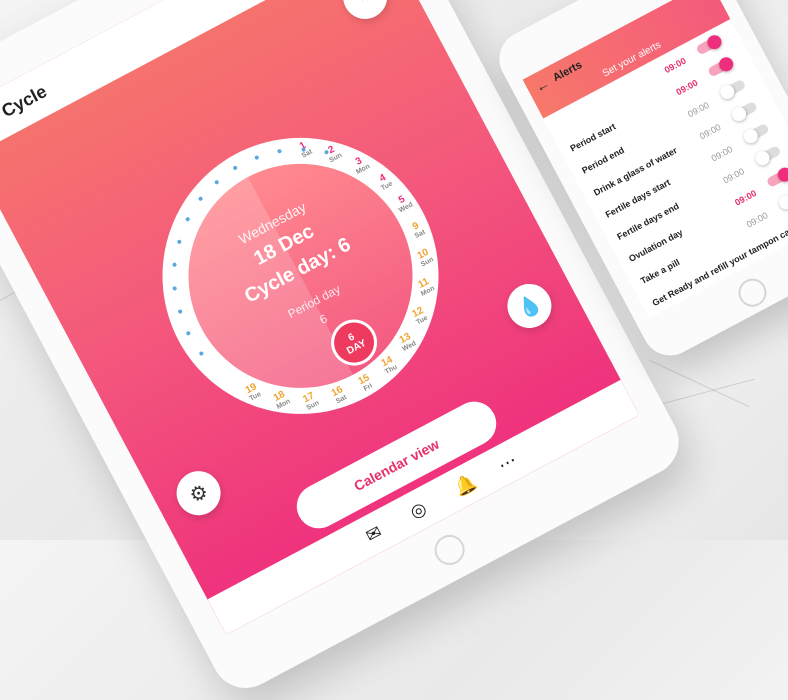  What do you see at coordinates (373, 534) in the screenshot?
I see `envelope-icon: ✉` at bounding box center [373, 534].